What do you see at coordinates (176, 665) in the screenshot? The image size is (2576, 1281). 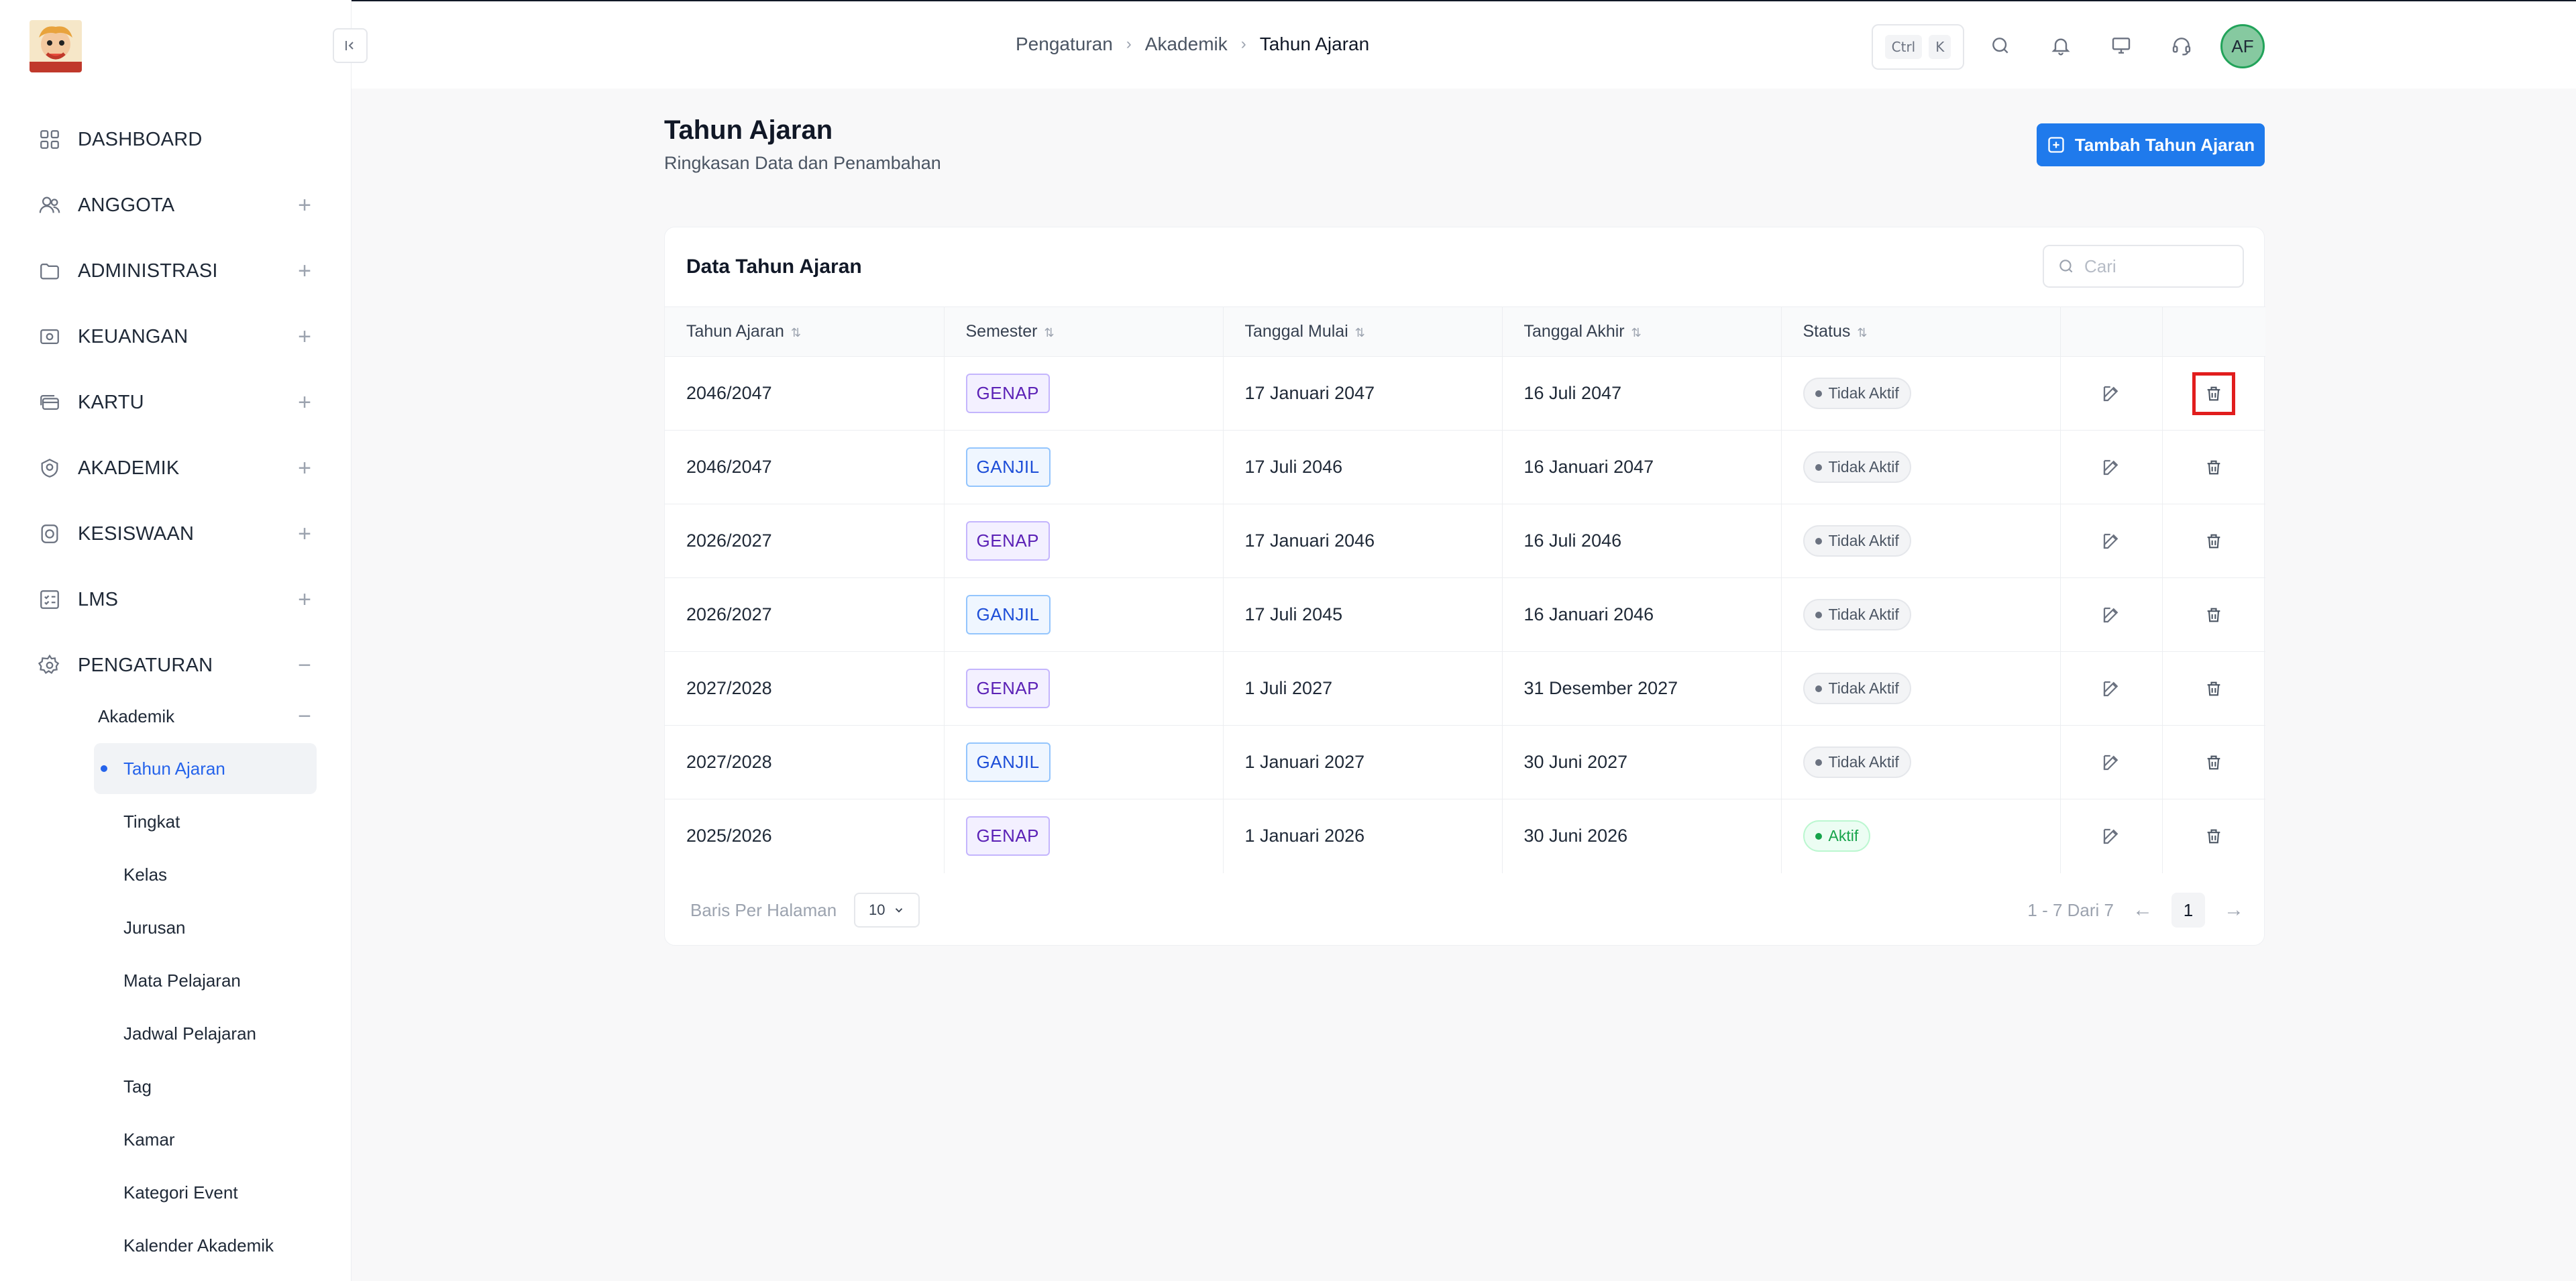 I see `sidebar-item-pengaturan: PENGATURAN −` at bounding box center [176, 665].